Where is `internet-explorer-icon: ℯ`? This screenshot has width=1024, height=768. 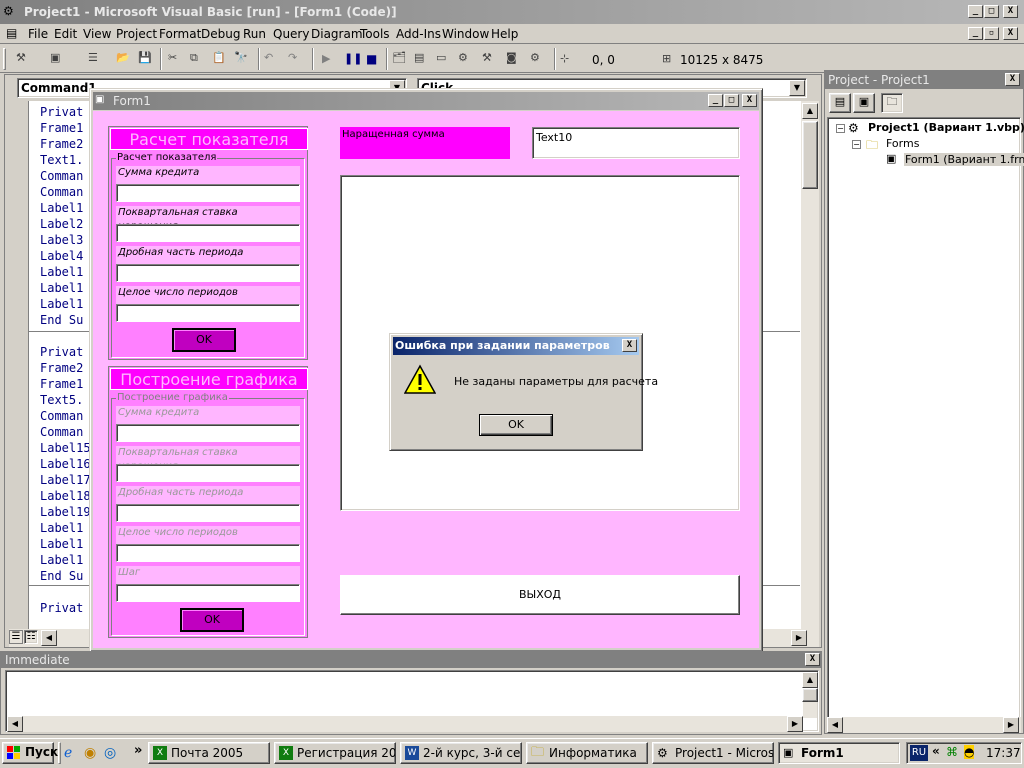
internet-explorer-icon: ℯ is located at coordinates (68, 753).